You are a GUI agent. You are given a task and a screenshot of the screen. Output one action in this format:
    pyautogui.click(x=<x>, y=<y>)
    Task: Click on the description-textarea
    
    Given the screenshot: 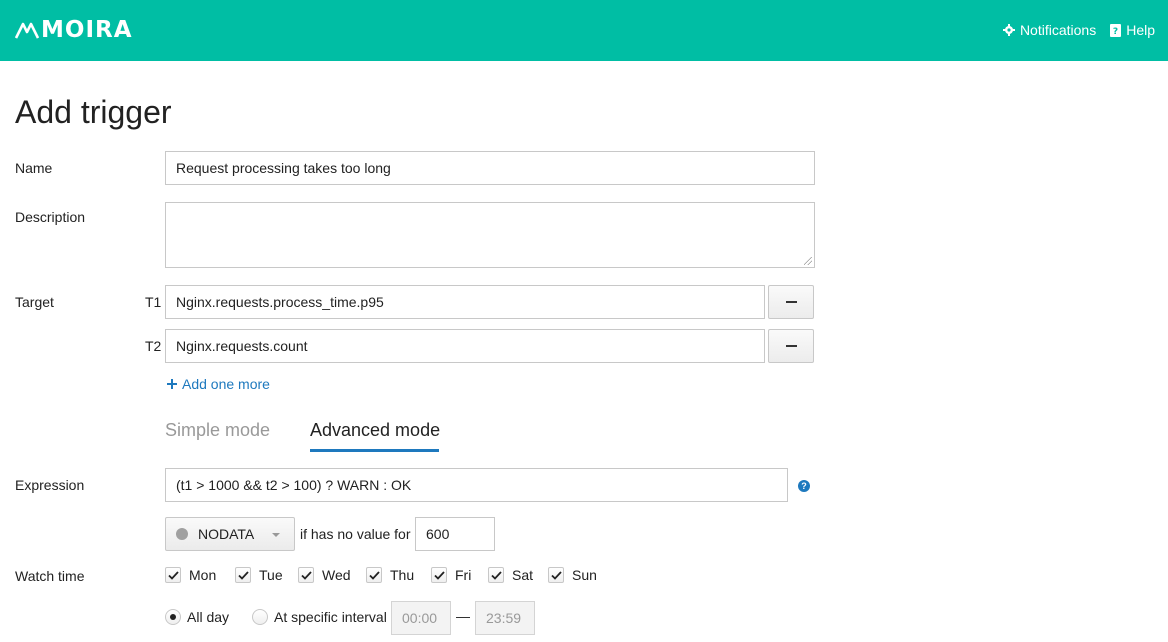 What is the action you would take?
    pyautogui.click(x=490, y=235)
    